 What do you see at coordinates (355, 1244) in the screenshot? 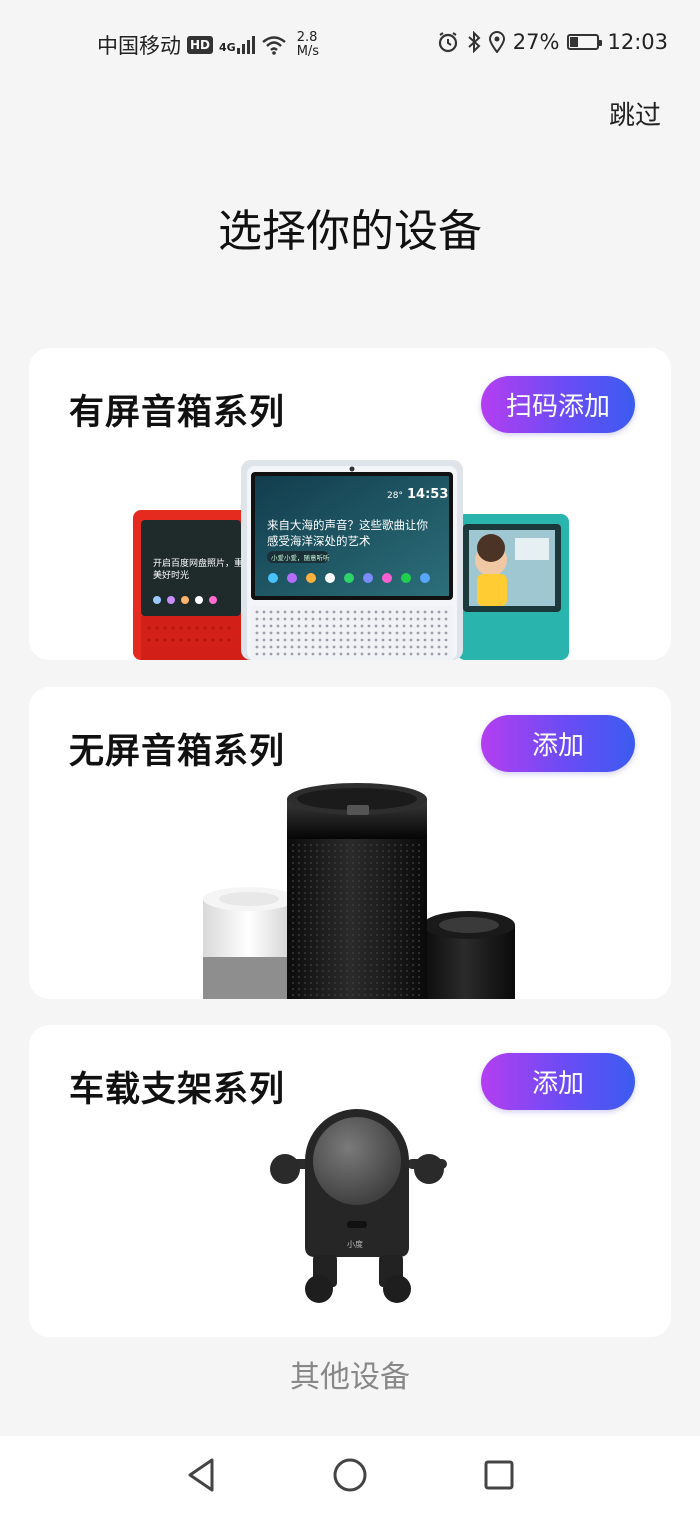
I see `device-logo: 小度` at bounding box center [355, 1244].